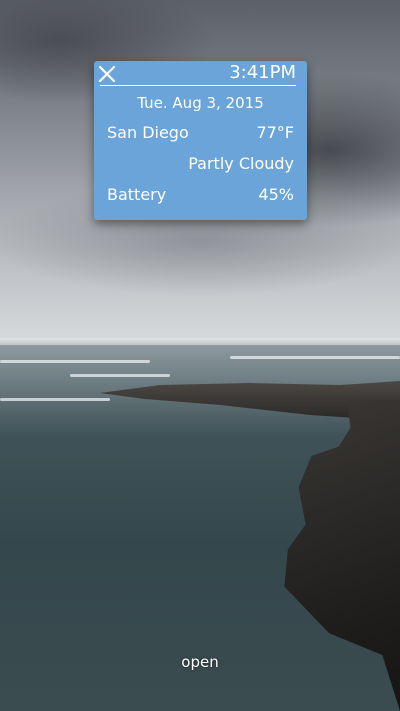  What do you see at coordinates (200, 133) in the screenshot?
I see `location-row: San Diego 77°F` at bounding box center [200, 133].